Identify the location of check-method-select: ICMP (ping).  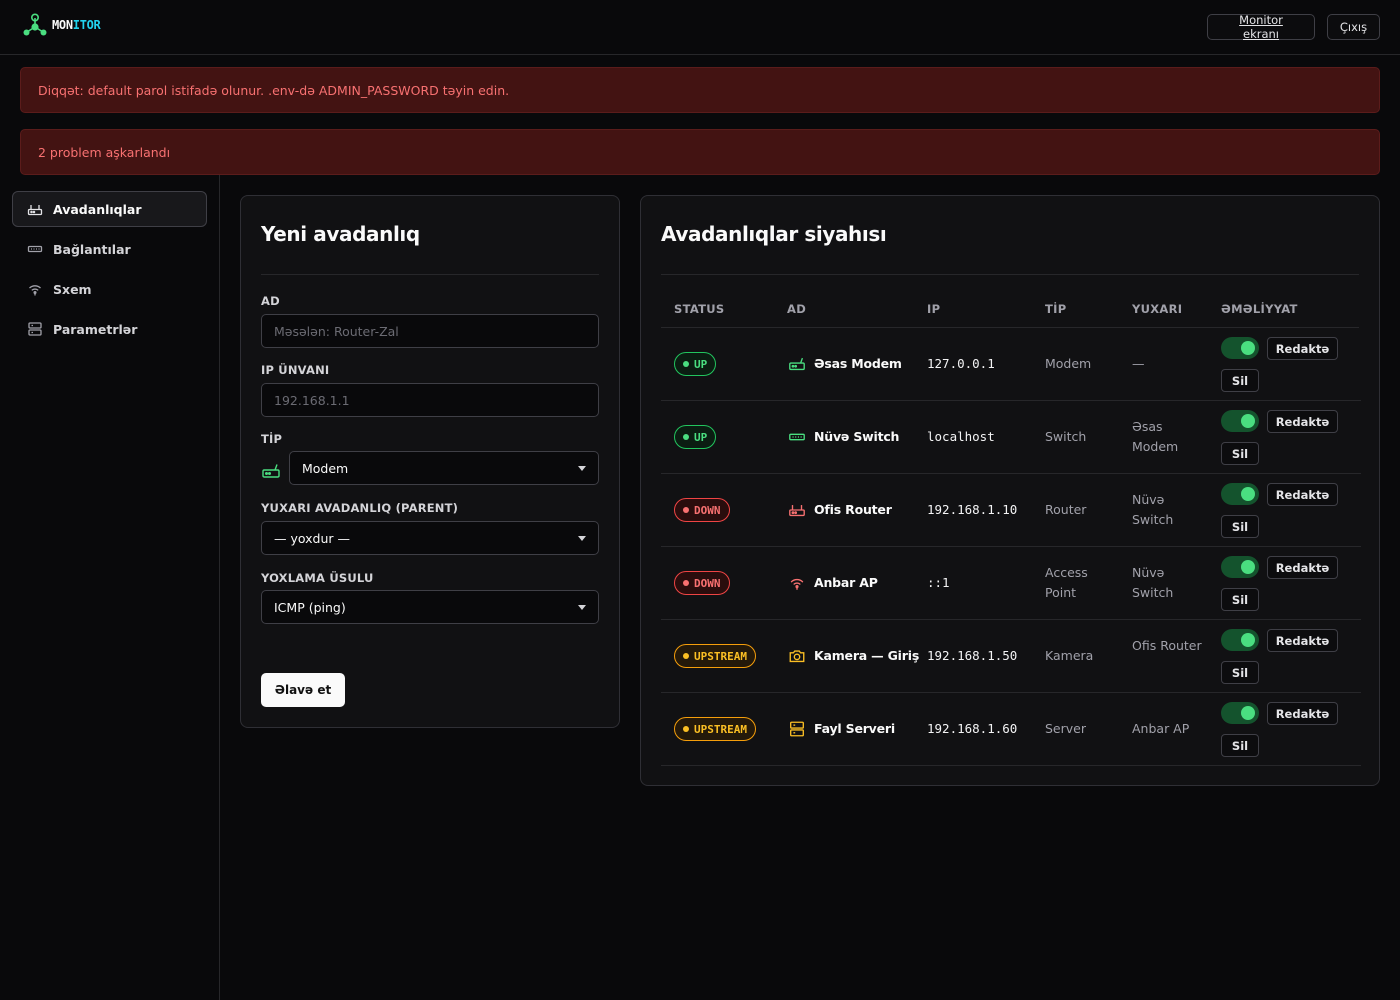
(430, 607).